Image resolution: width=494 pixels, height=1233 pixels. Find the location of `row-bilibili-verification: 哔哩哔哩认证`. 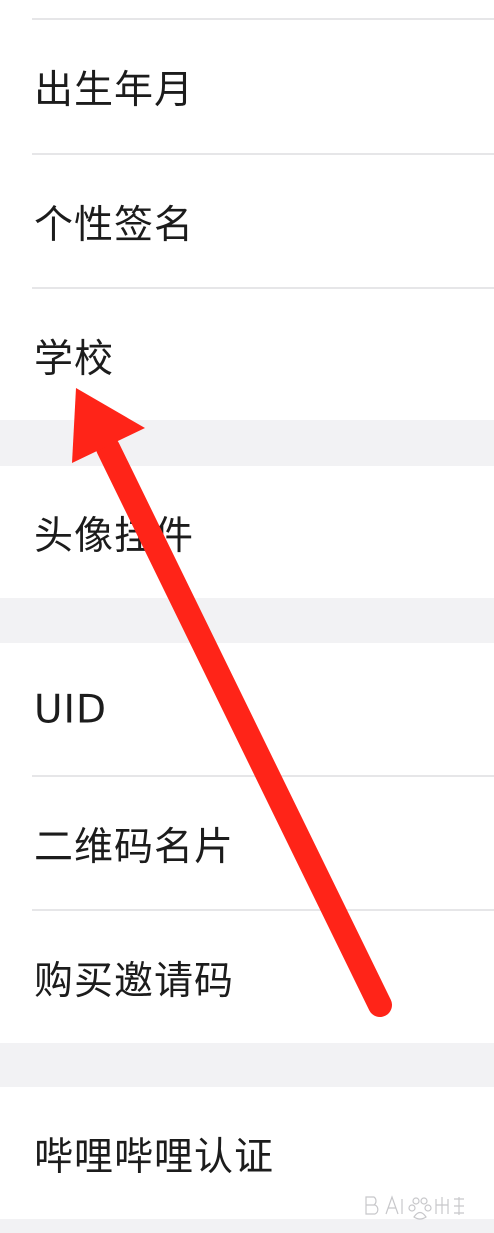

row-bilibili-verification: 哔哩哔哩认证 is located at coordinates (247, 1154).